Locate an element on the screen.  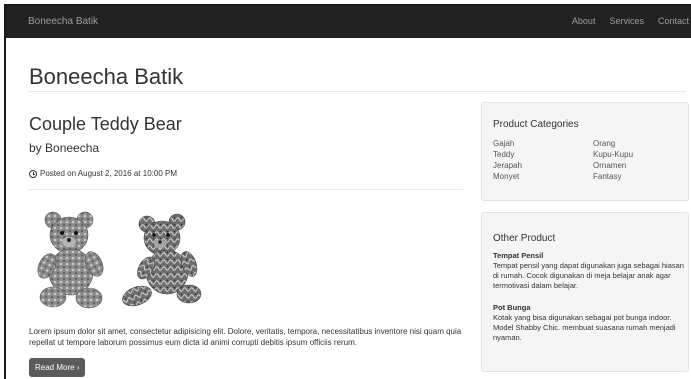
post-date-text: Posted on August 2, 2016 at 10:00 PM is located at coordinates (108, 173).